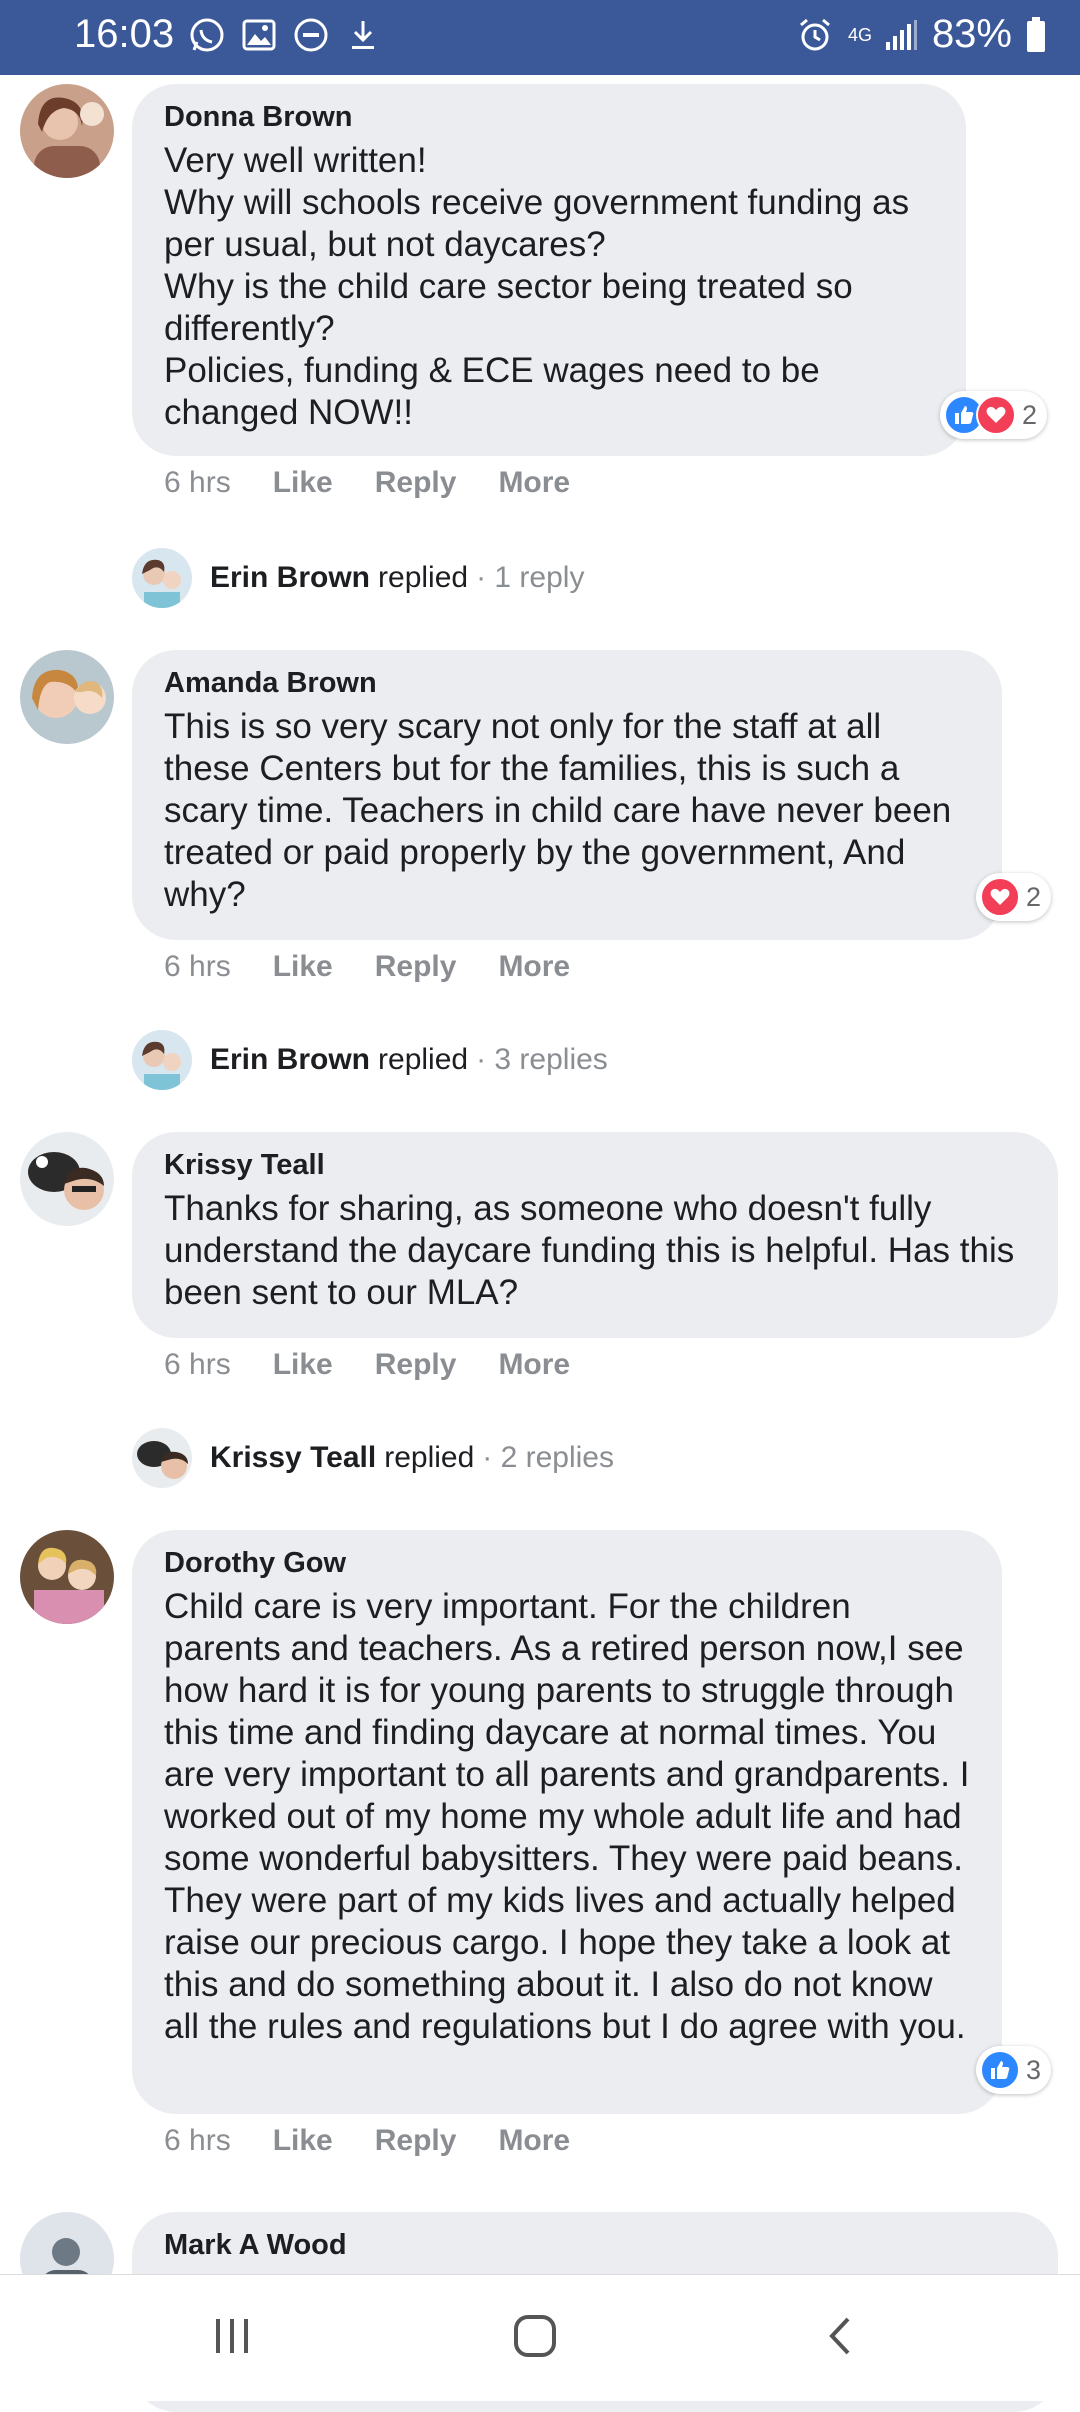 The width and height of the screenshot is (1080, 2412). What do you see at coordinates (530, 578) in the screenshot?
I see `reply-count: · 1 reply` at bounding box center [530, 578].